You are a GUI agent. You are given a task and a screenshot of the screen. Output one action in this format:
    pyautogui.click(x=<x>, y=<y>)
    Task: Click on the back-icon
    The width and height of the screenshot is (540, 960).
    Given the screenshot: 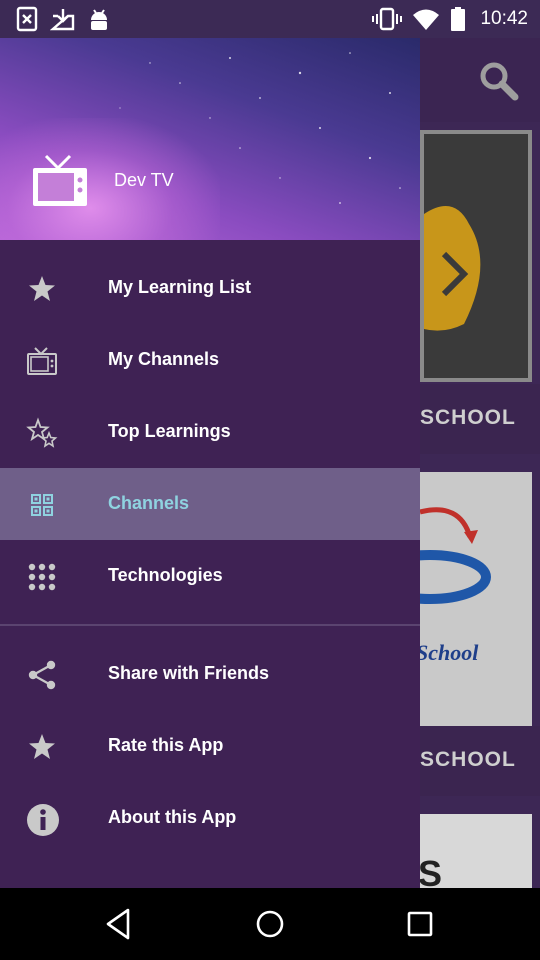 What is the action you would take?
    pyautogui.click(x=120, y=924)
    